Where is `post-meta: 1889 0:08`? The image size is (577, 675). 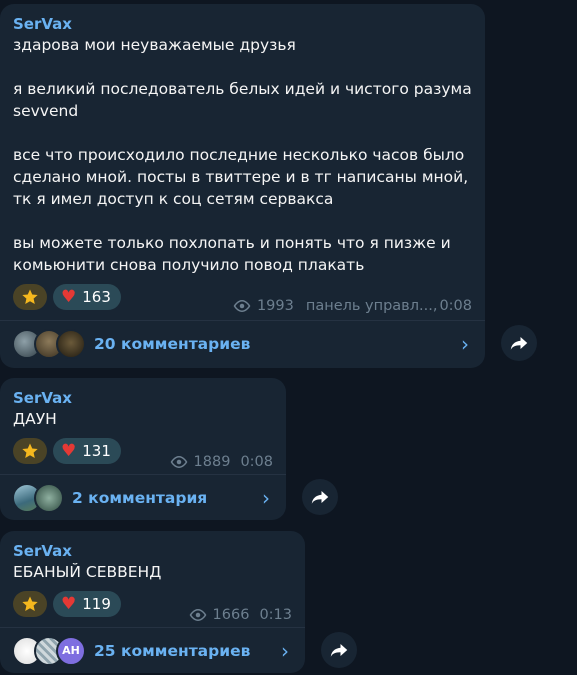 post-meta: 1889 0:08 is located at coordinates (221, 462).